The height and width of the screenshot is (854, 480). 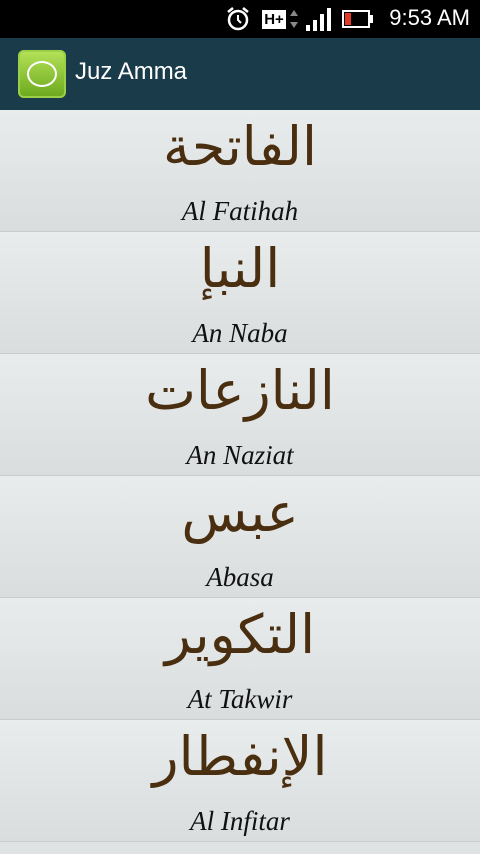 I want to click on signal-icon, so click(x=318, y=19).